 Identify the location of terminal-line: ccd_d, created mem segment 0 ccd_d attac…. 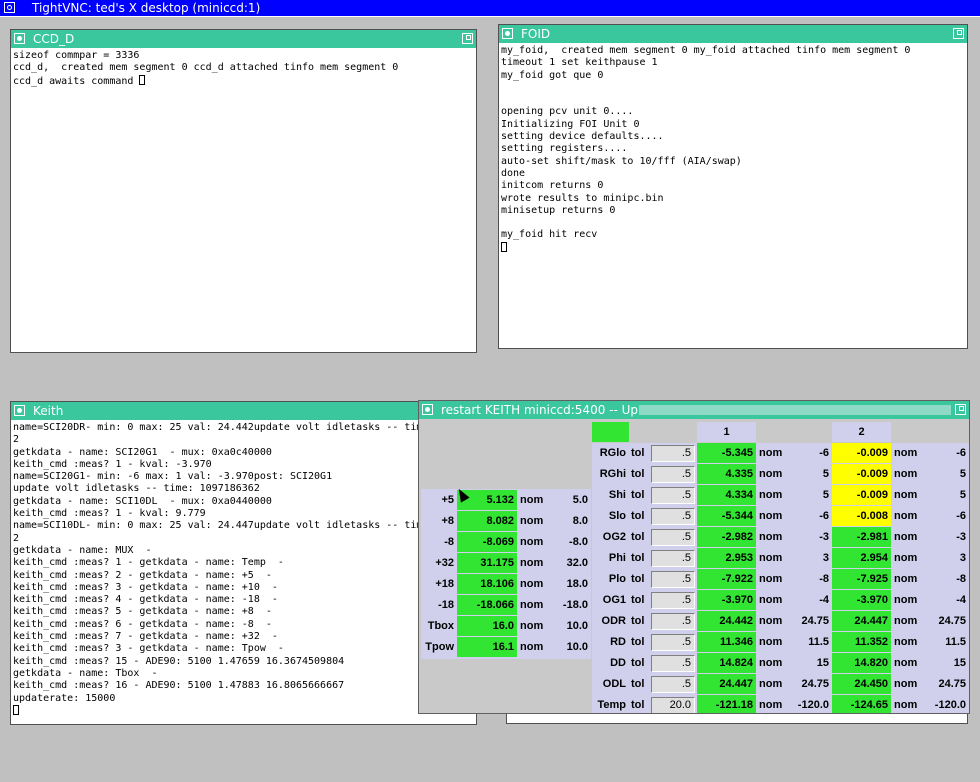
(206, 68).